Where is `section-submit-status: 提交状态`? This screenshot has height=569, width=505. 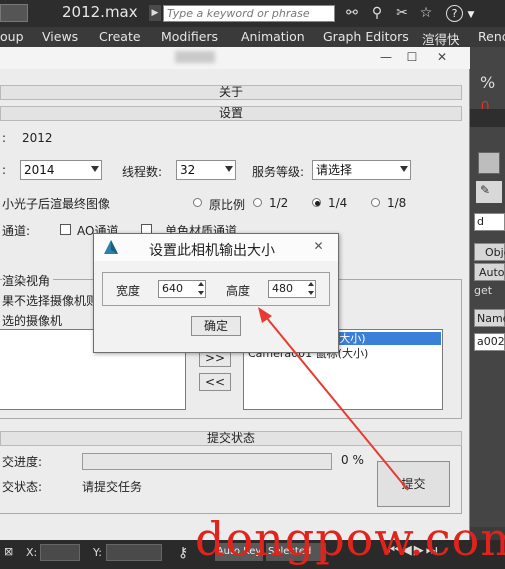
section-submit-status: 提交状态 is located at coordinates (231, 438).